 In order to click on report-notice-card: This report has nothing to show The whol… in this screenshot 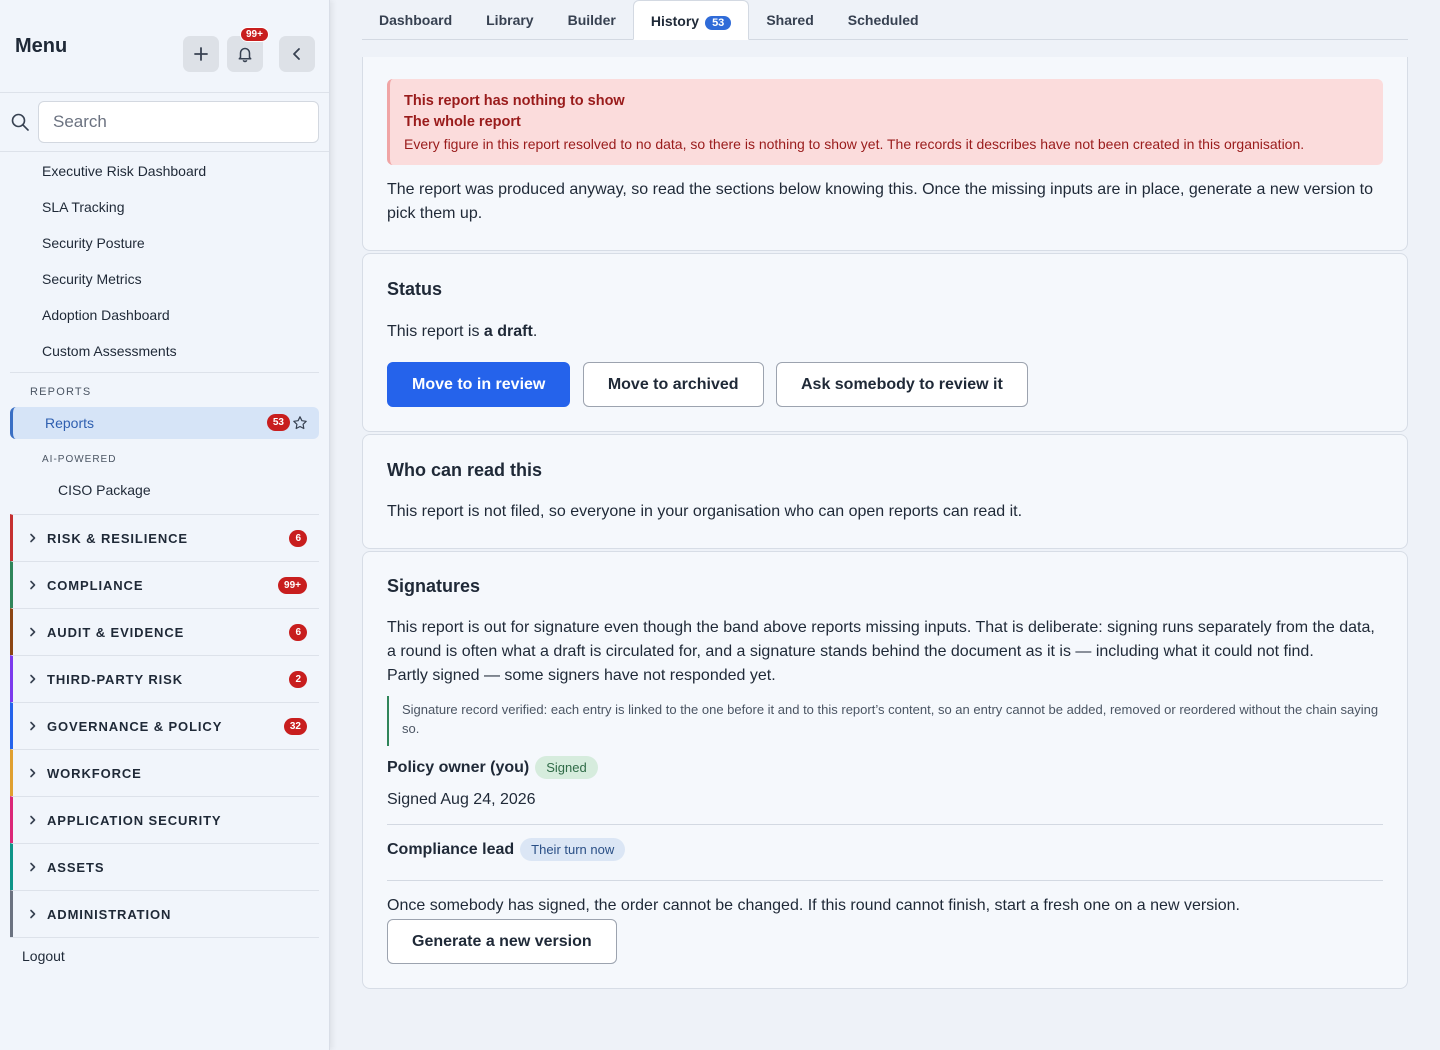, I will do `click(885, 154)`.